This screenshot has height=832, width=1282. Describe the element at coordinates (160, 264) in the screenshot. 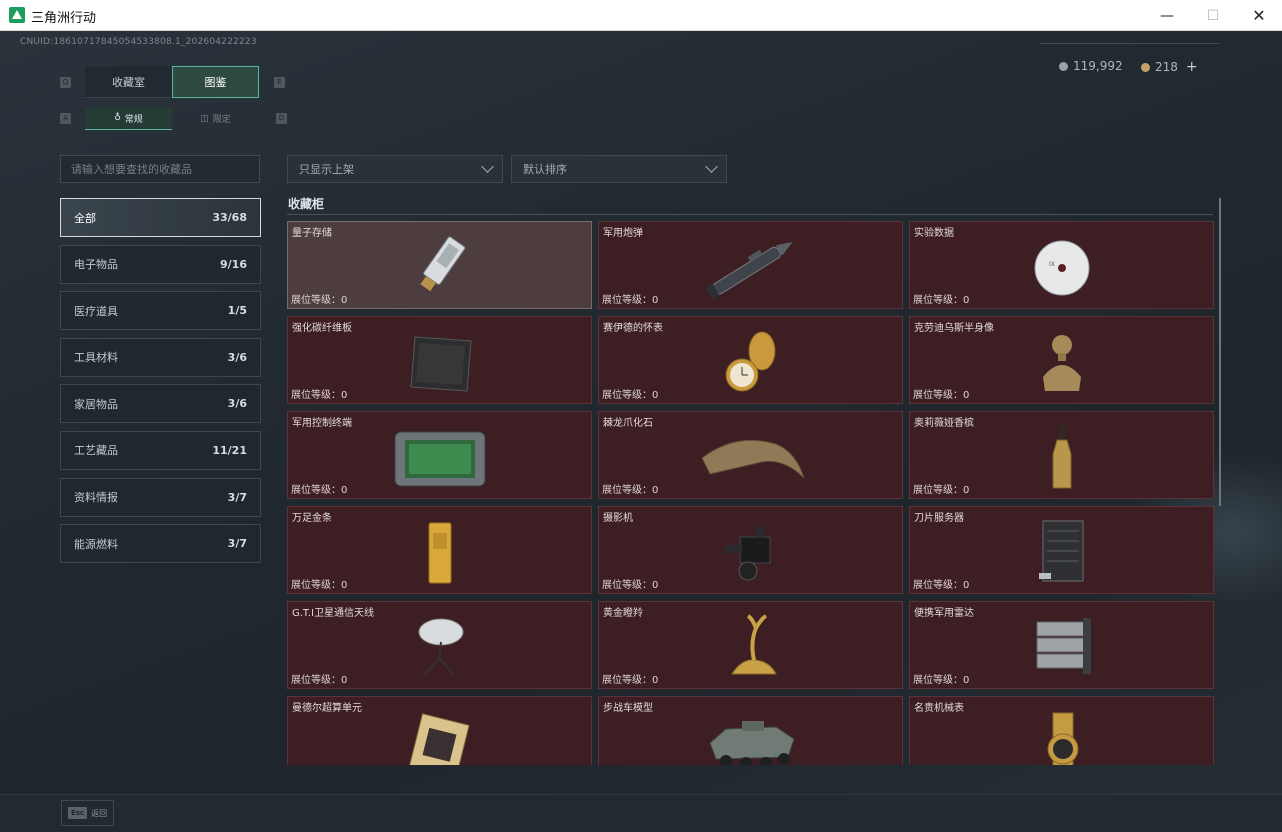

I see `category-electronics: 电子物品 9/16` at that location.